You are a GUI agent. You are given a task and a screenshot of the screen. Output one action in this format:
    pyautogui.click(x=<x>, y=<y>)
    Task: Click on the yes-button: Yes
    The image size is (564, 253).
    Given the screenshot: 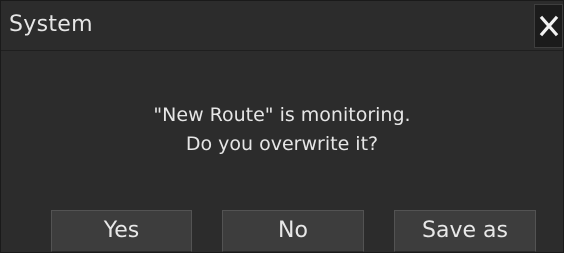 What is the action you would take?
    pyautogui.click(x=121, y=231)
    